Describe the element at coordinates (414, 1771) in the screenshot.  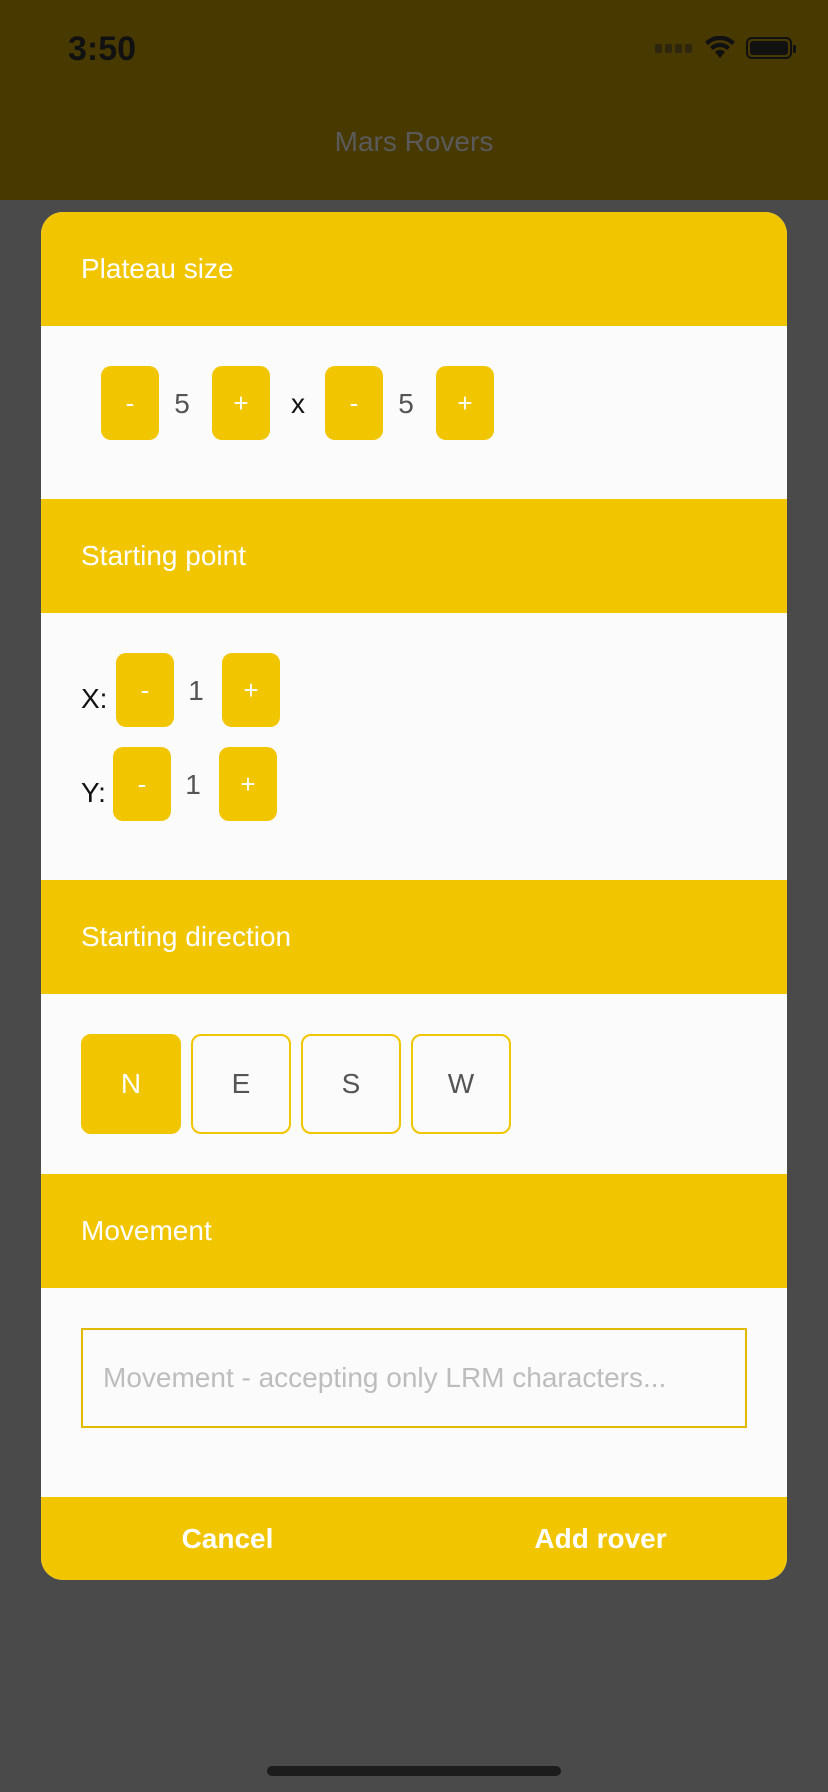
I see `home-indicator` at that location.